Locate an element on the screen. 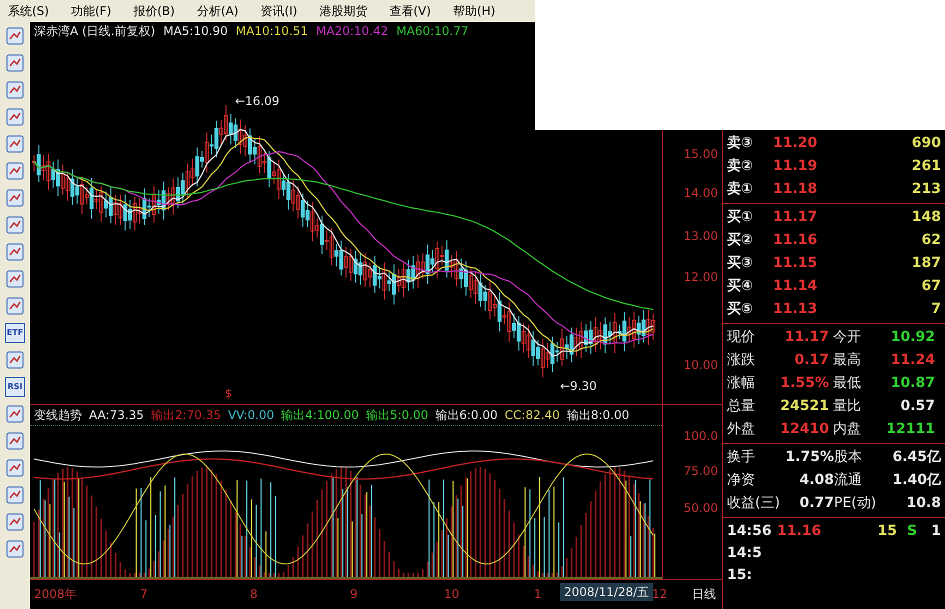  tick-time: 14:5 is located at coordinates (745, 553).